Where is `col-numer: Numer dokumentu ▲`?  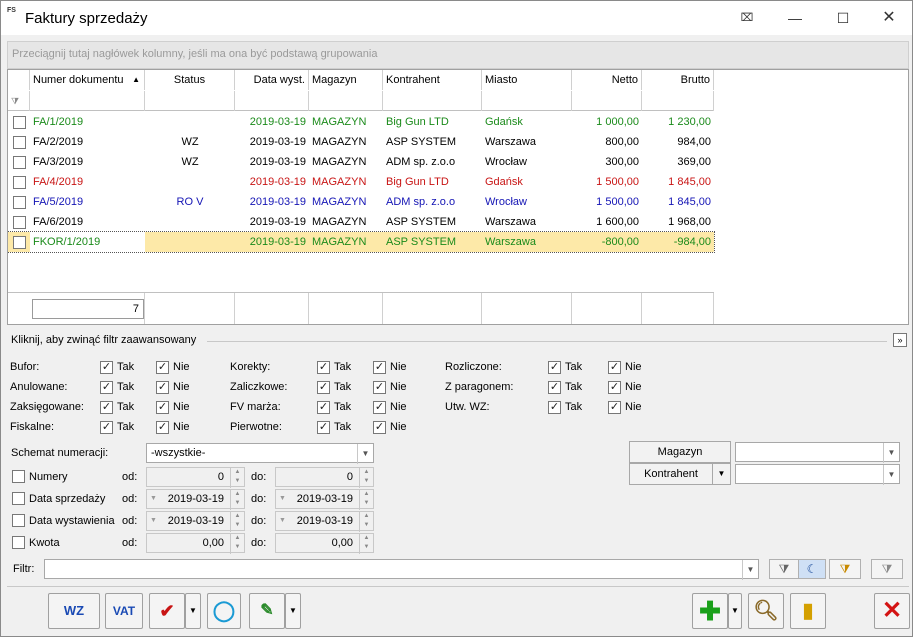 col-numer: Numer dokumentu ▲ is located at coordinates (87, 80).